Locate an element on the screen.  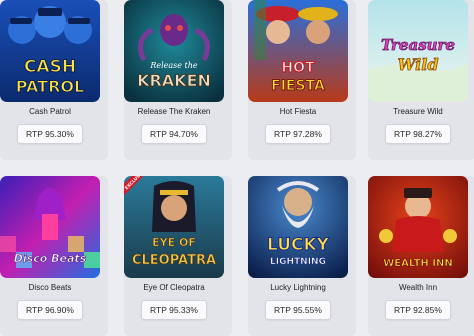
game-thumbnail-cash-patrol: CASH PATROL is located at coordinates (50, 51).